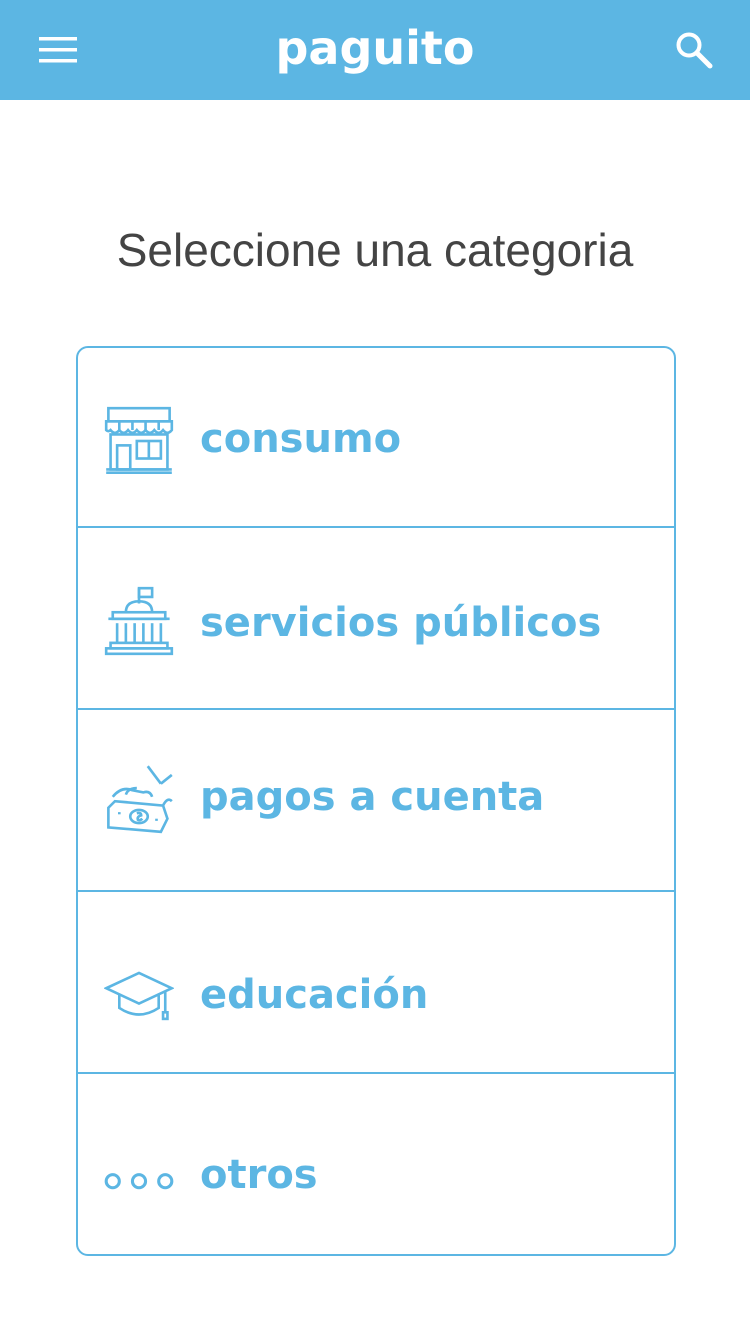  What do you see at coordinates (401, 623) in the screenshot?
I see `category-label: servicios públicos` at bounding box center [401, 623].